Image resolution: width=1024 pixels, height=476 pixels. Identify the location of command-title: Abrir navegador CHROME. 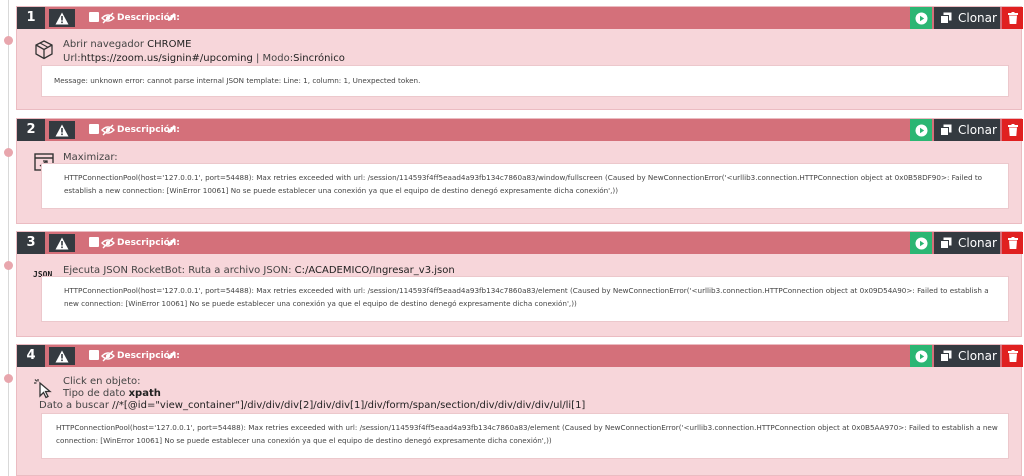
(127, 44).